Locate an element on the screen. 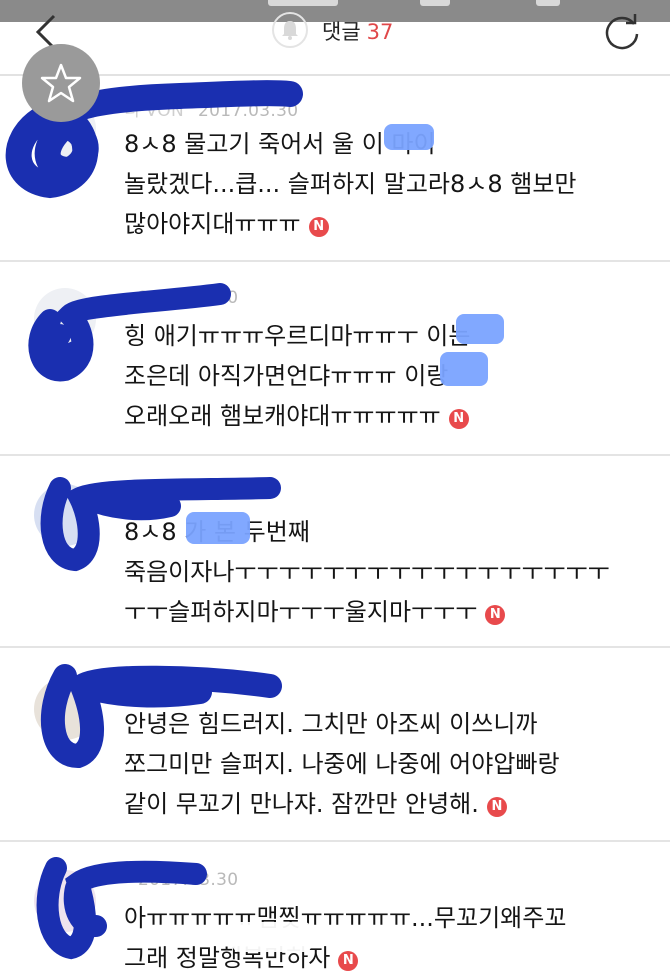 Image resolution: width=670 pixels, height=978 pixels. favorite-button is located at coordinates (61, 83).